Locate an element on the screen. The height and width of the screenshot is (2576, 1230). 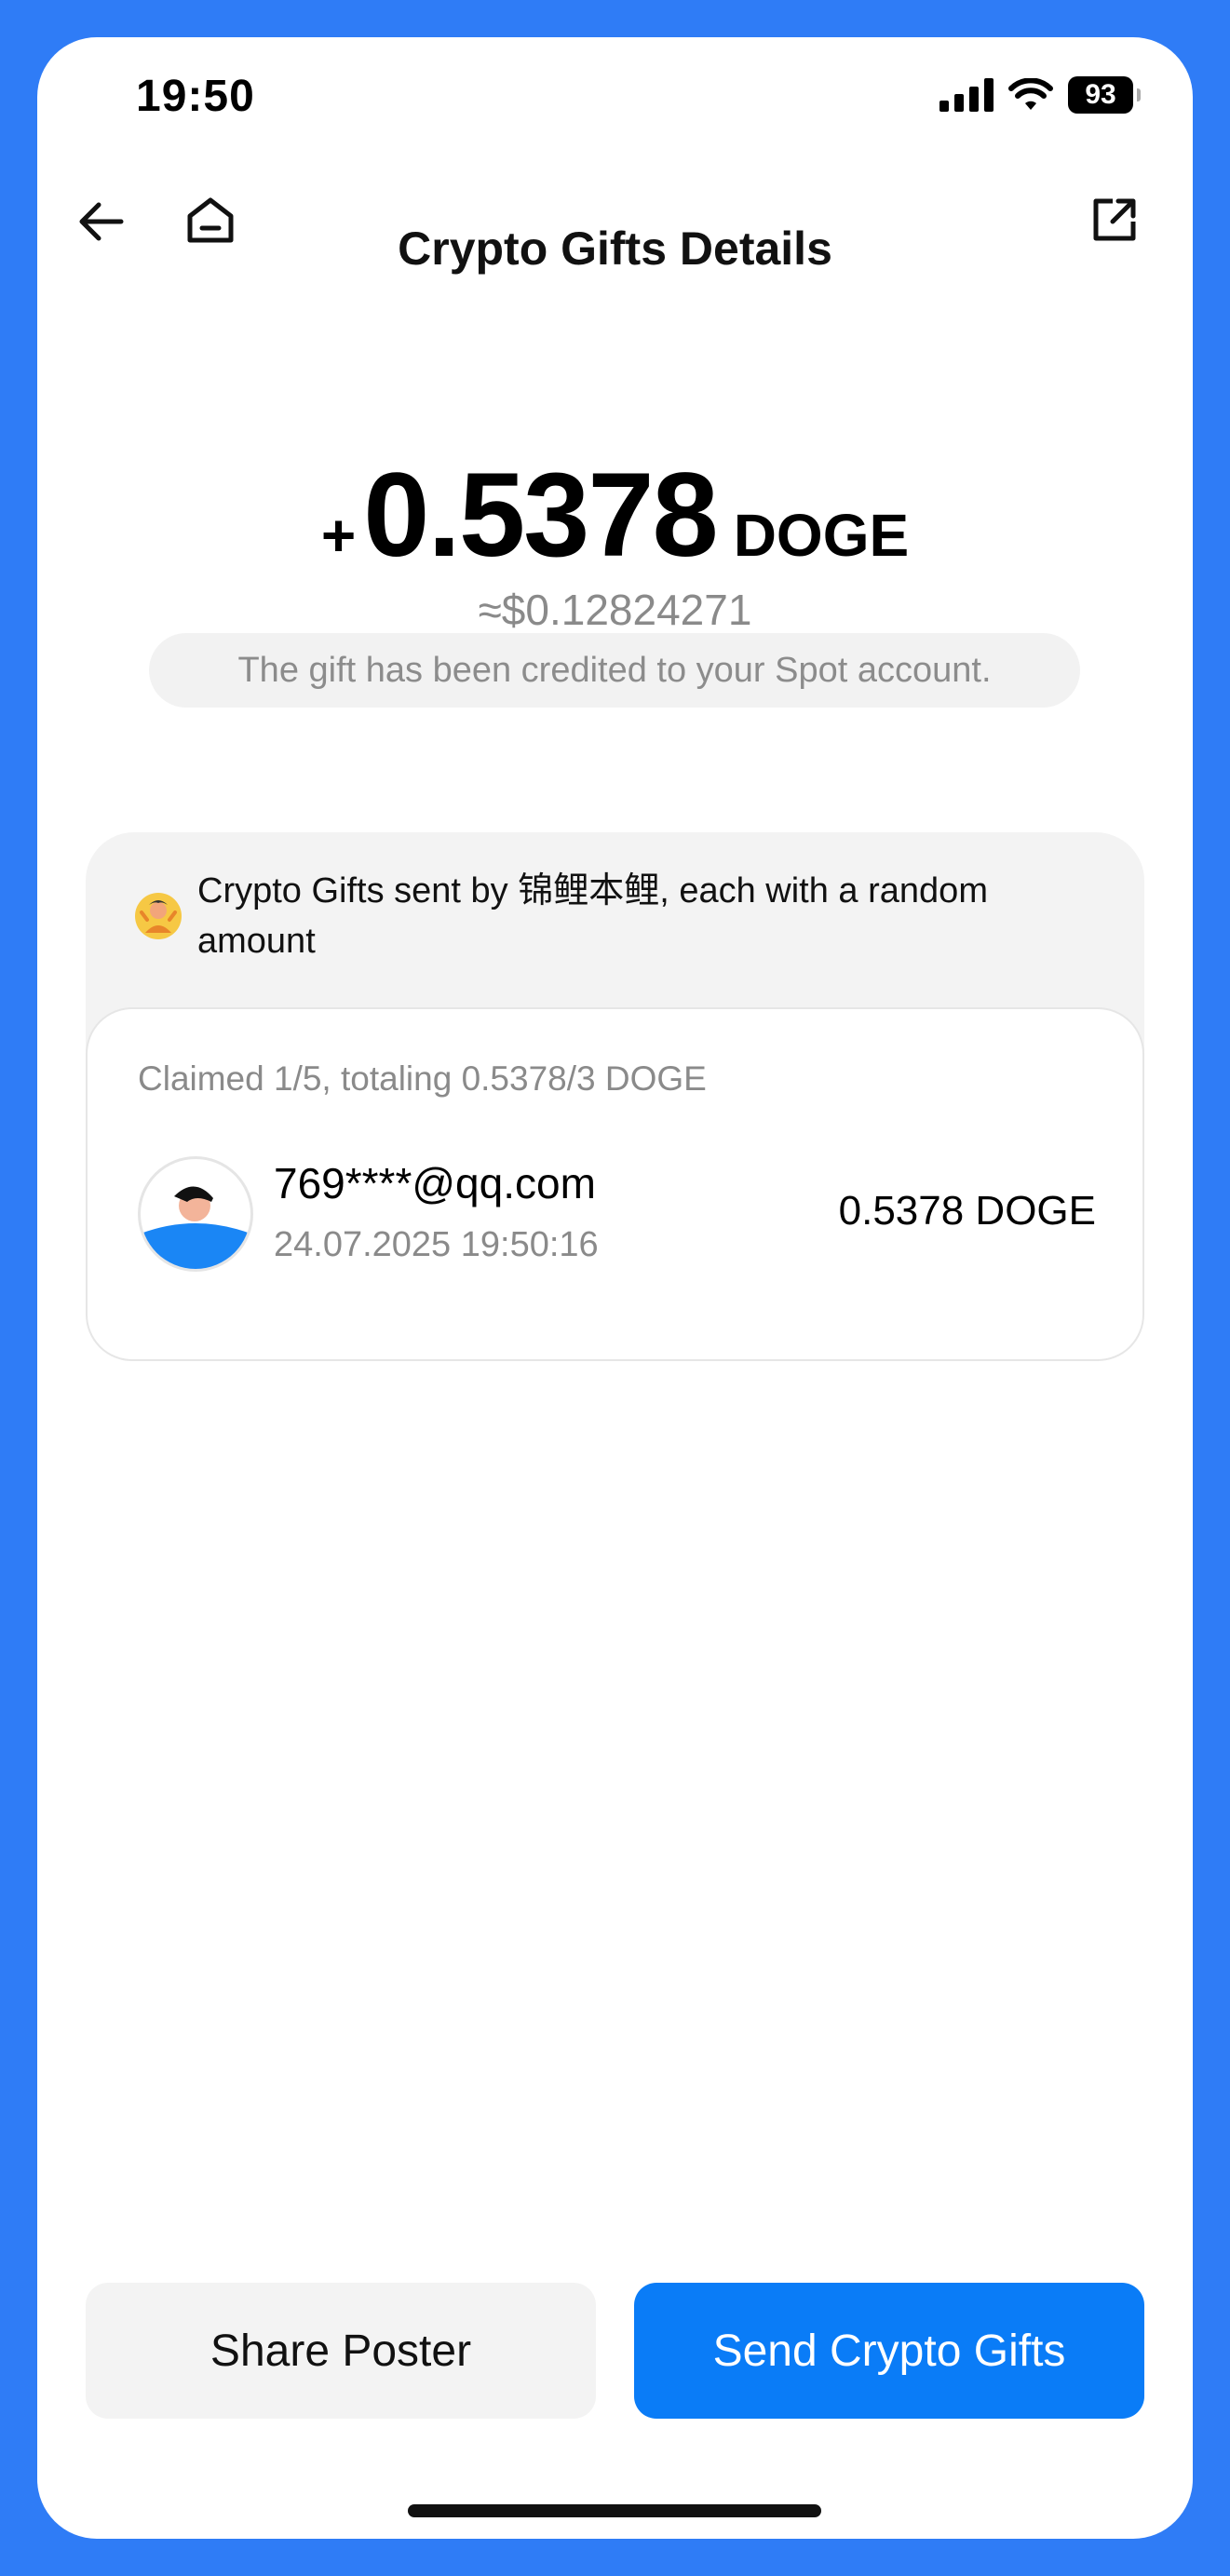
usd-value: ≈$0.12824271 is located at coordinates (615, 610).